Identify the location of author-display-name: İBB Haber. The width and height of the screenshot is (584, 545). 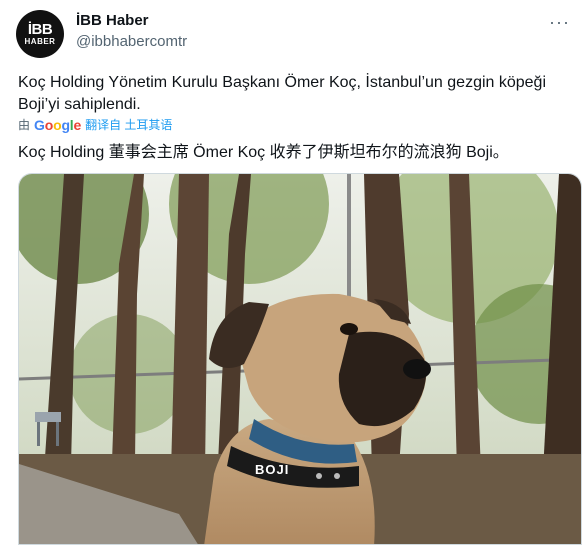
(131, 20).